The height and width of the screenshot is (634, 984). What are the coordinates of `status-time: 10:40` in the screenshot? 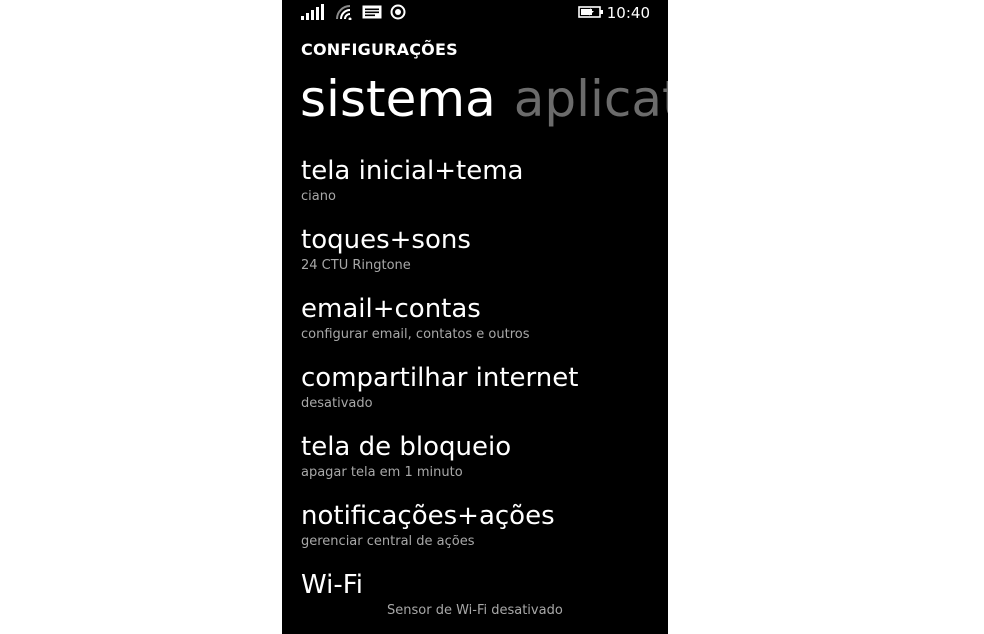 It's located at (628, 13).